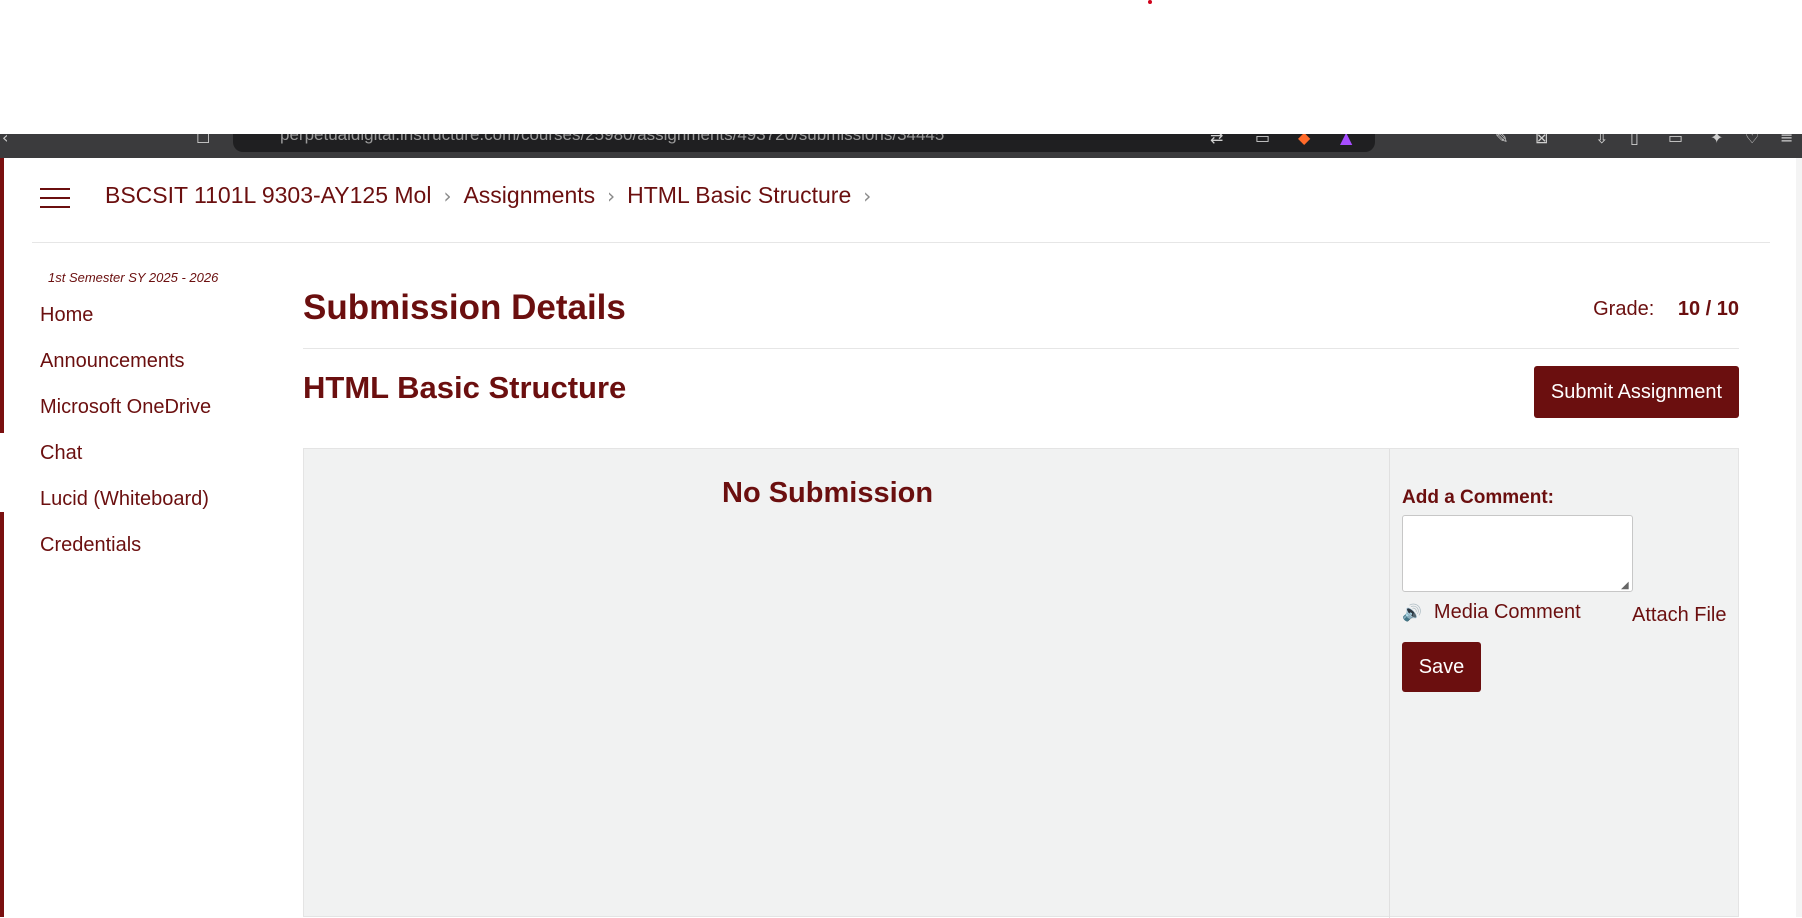 This screenshot has height=918, width=1802. I want to click on extensions-icon: ✎, so click(1501, 140).